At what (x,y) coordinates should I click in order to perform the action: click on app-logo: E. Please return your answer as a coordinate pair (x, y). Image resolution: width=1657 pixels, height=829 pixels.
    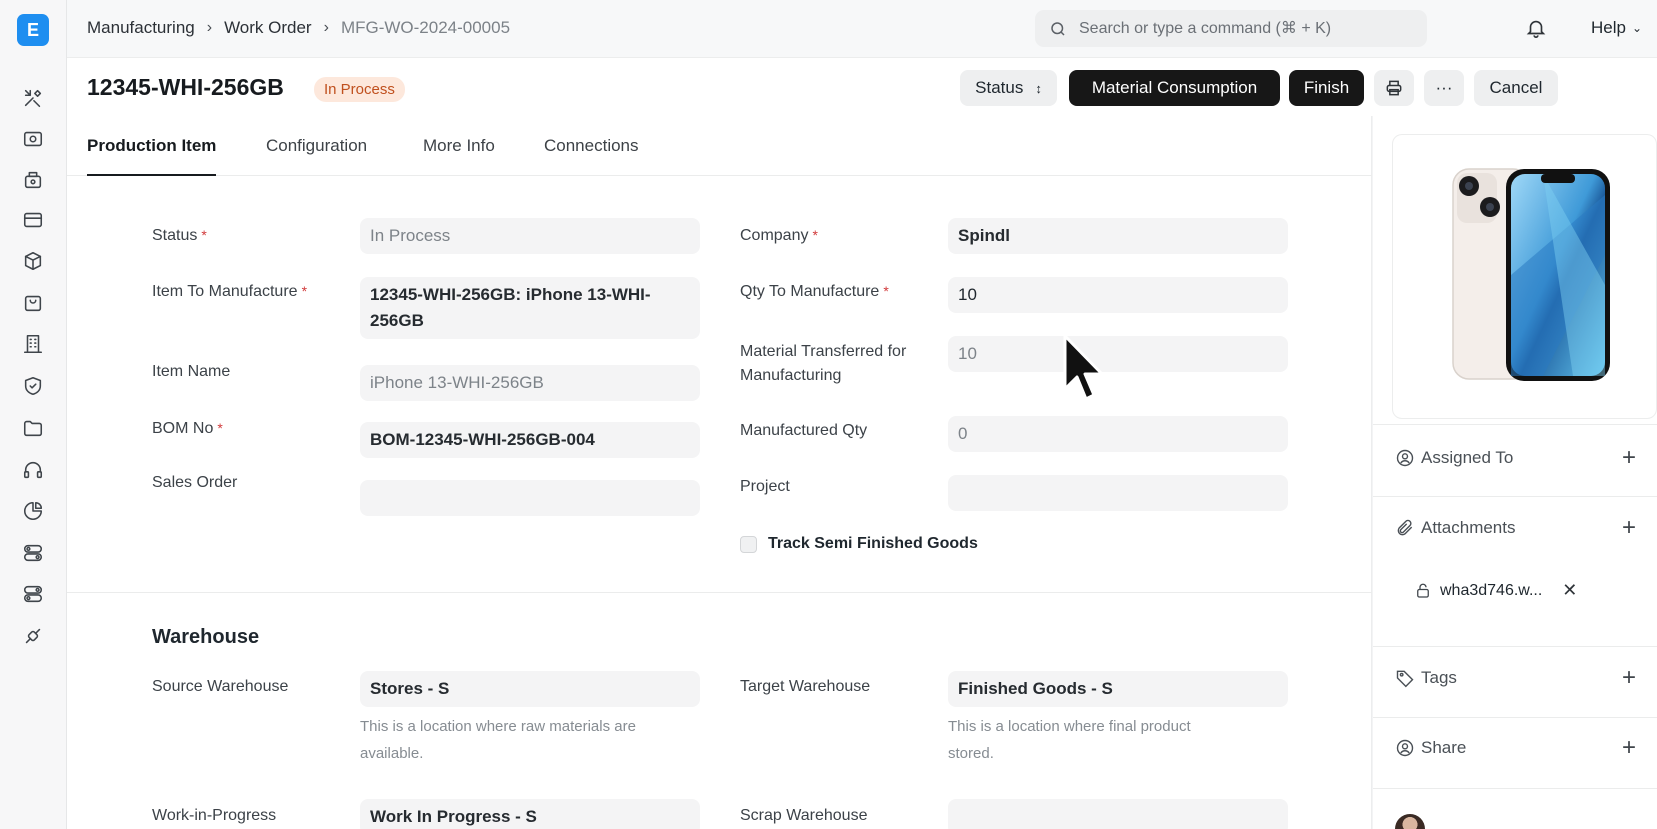
    Looking at the image, I should click on (33, 30).